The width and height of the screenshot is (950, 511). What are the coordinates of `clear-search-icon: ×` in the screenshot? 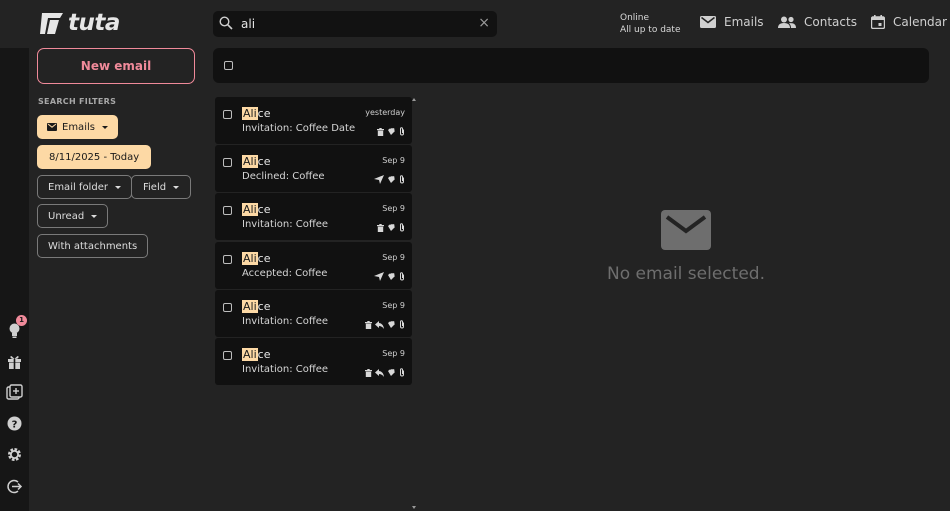 It's located at (484, 23).